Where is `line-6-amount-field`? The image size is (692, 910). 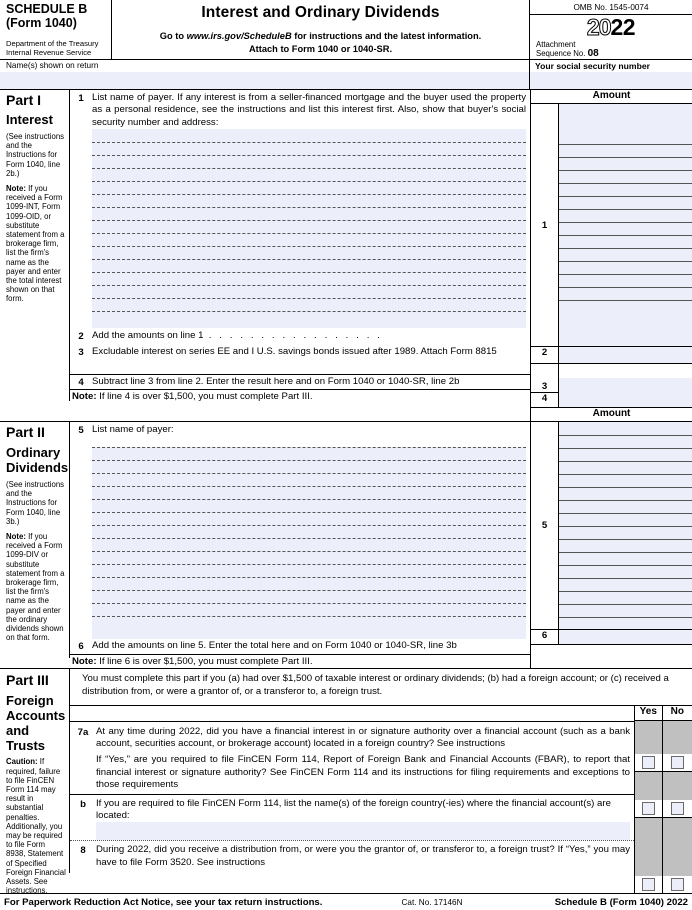
line-6-amount-field is located at coordinates (625, 637).